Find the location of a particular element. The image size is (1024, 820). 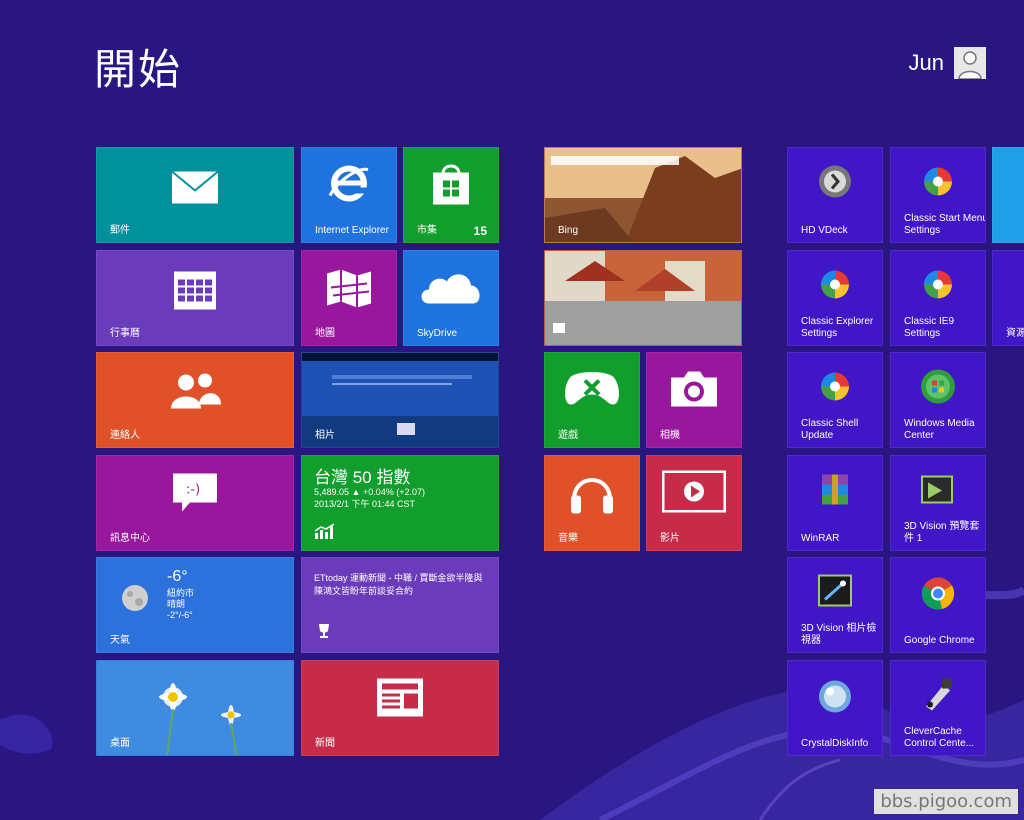

bing-label: Bing is located at coordinates (568, 230).